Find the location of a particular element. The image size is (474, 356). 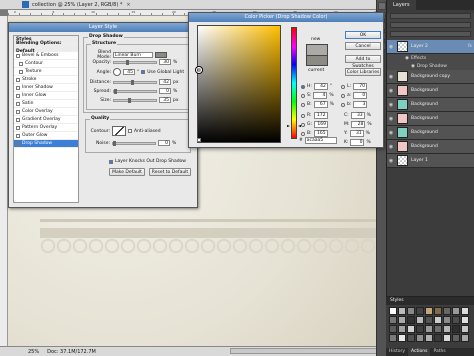

blend-mode-select: Linear Burn is located at coordinates (133, 55).